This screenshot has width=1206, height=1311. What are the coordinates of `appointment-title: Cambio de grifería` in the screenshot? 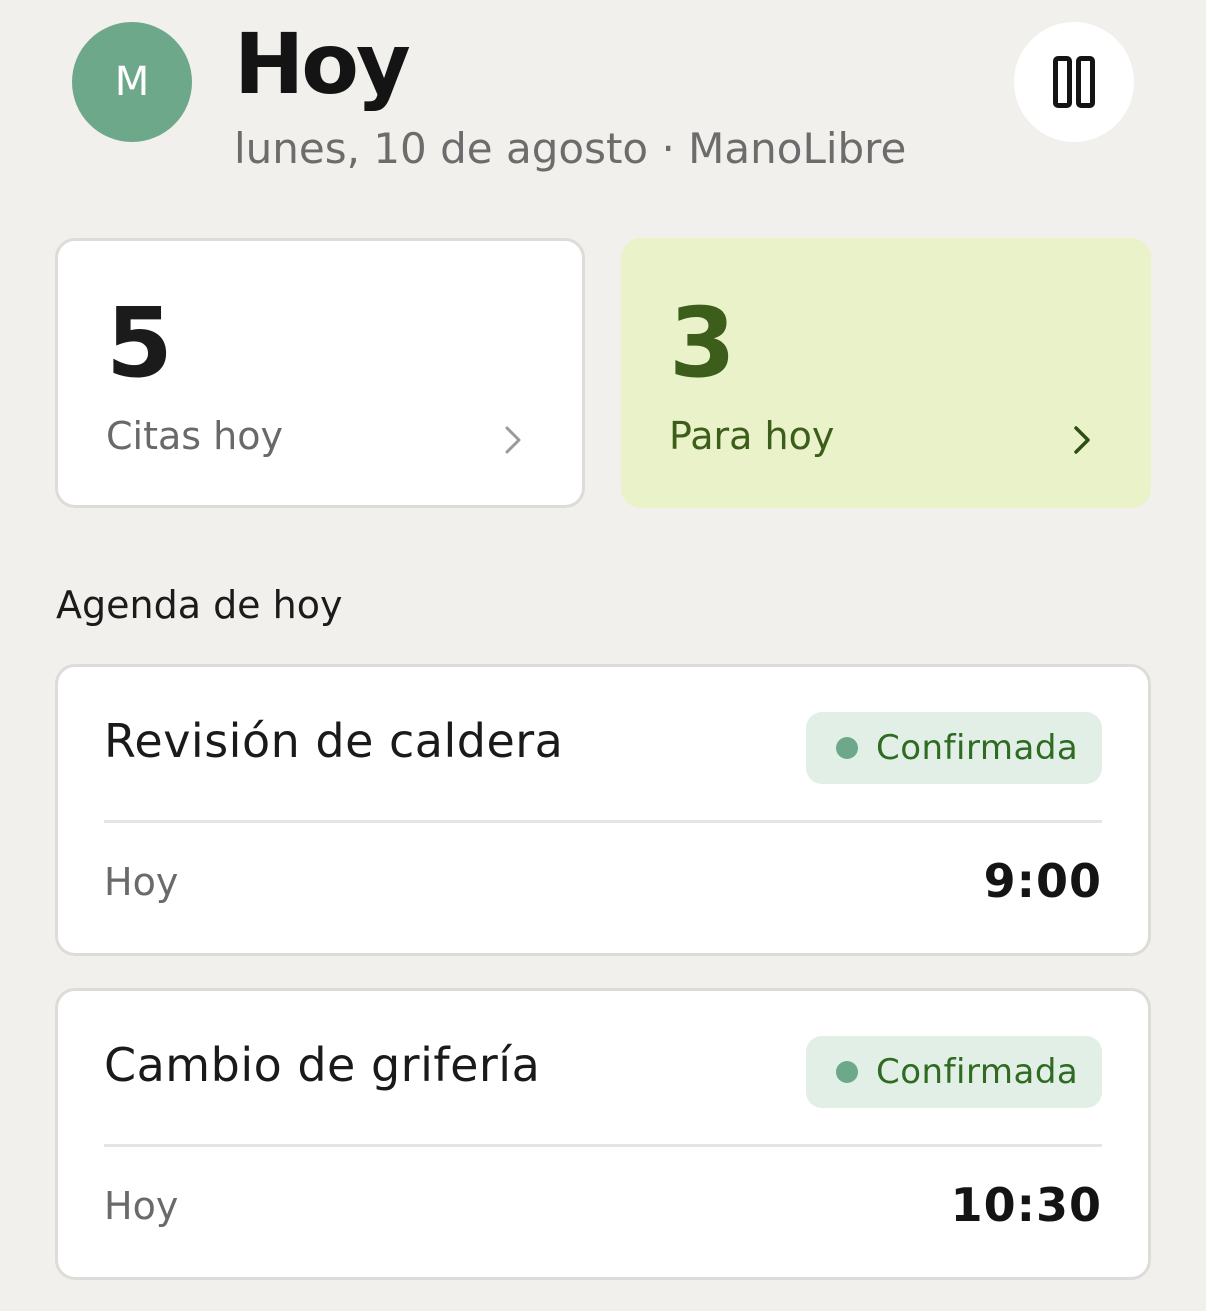 It's located at (322, 1065).